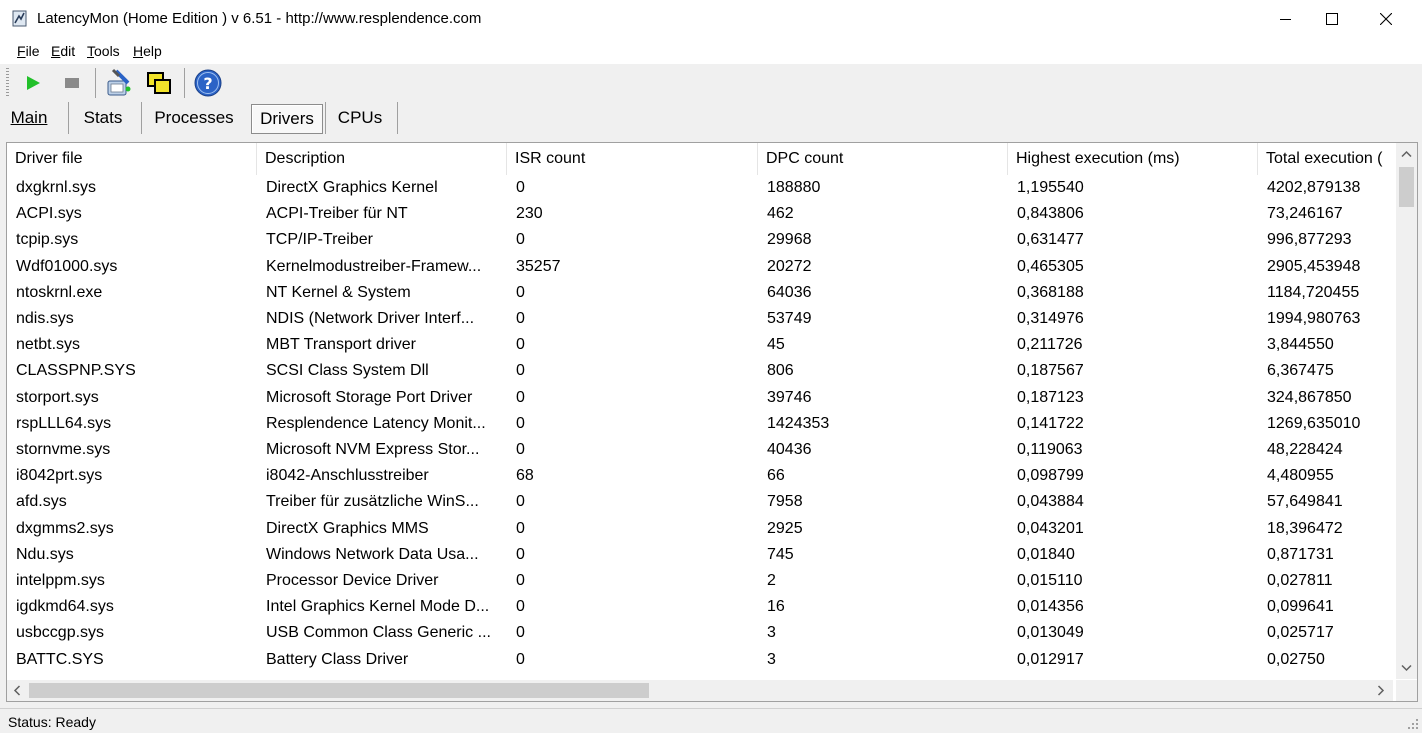 The width and height of the screenshot is (1422, 733). Describe the element at coordinates (147, 51) in the screenshot. I see `menu-help: Help` at that location.